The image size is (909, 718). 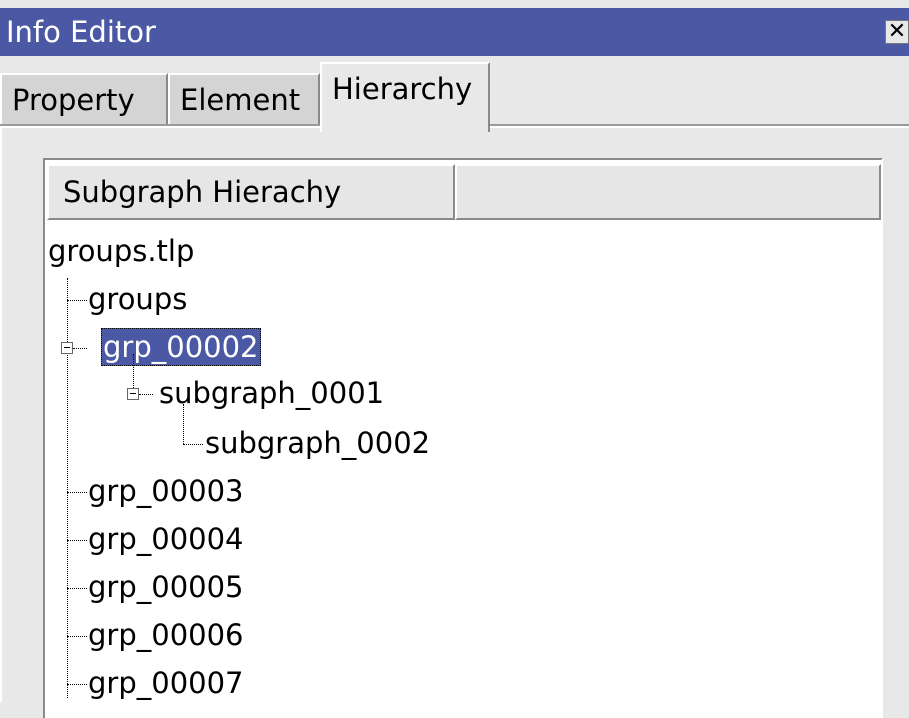 I want to click on tree-root: groups.tlp, so click(x=121, y=251).